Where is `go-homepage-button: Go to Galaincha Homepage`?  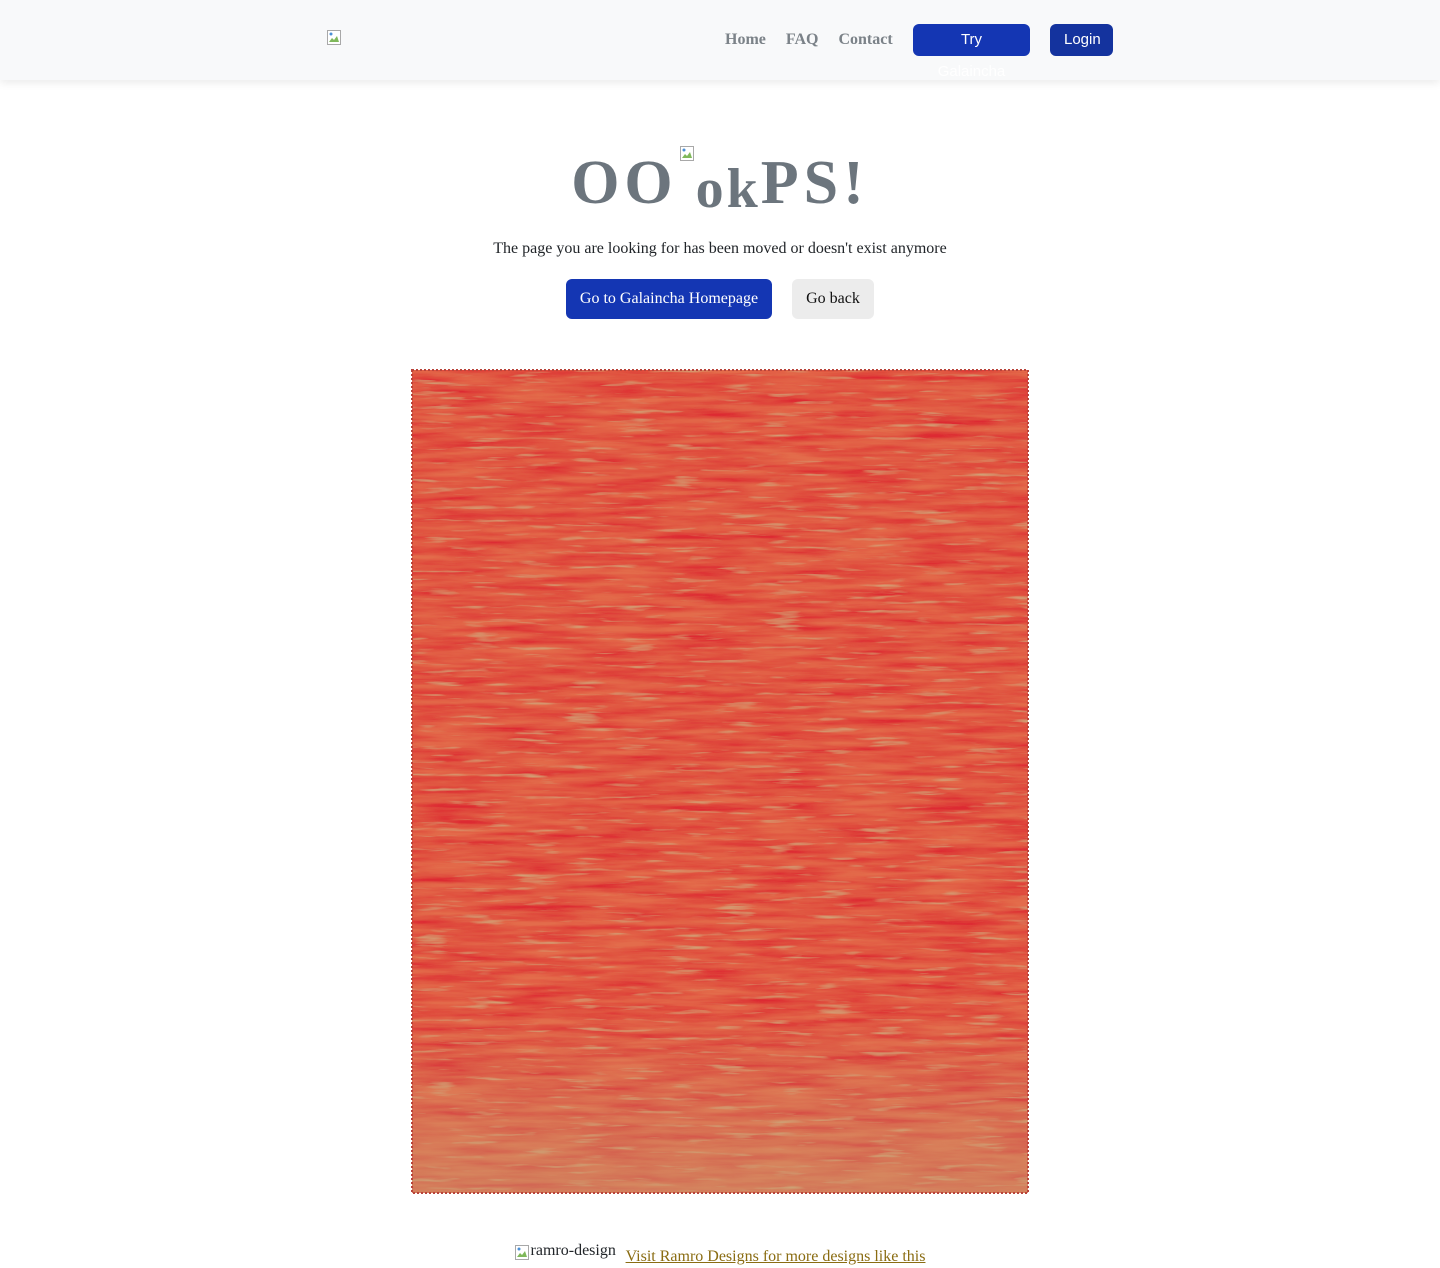
go-homepage-button: Go to Galaincha Homepage is located at coordinates (669, 299).